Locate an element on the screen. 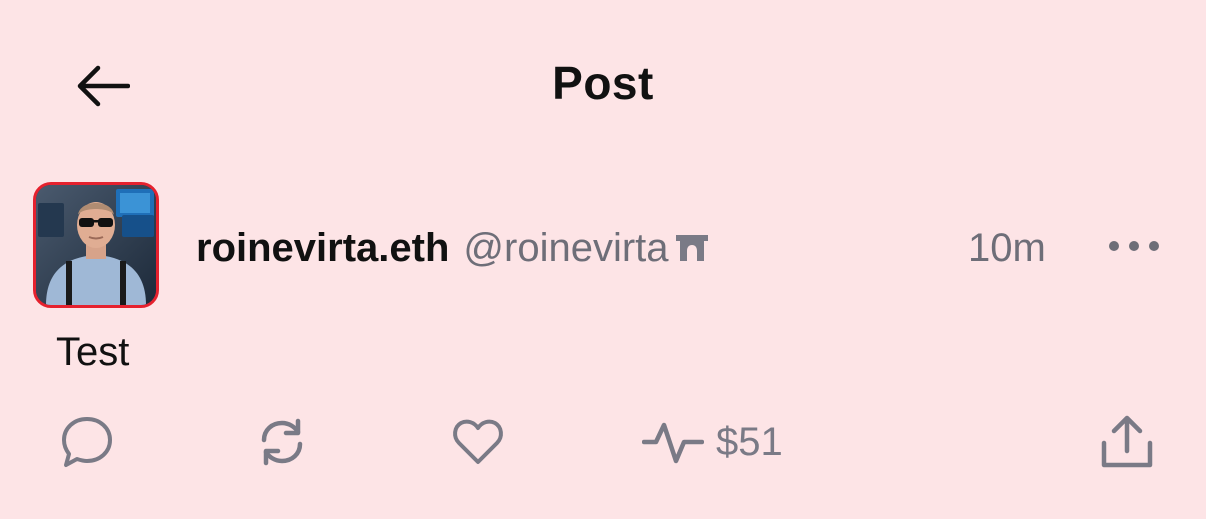 The image size is (1206, 519). share-upload-icon is located at coordinates (1127, 441).